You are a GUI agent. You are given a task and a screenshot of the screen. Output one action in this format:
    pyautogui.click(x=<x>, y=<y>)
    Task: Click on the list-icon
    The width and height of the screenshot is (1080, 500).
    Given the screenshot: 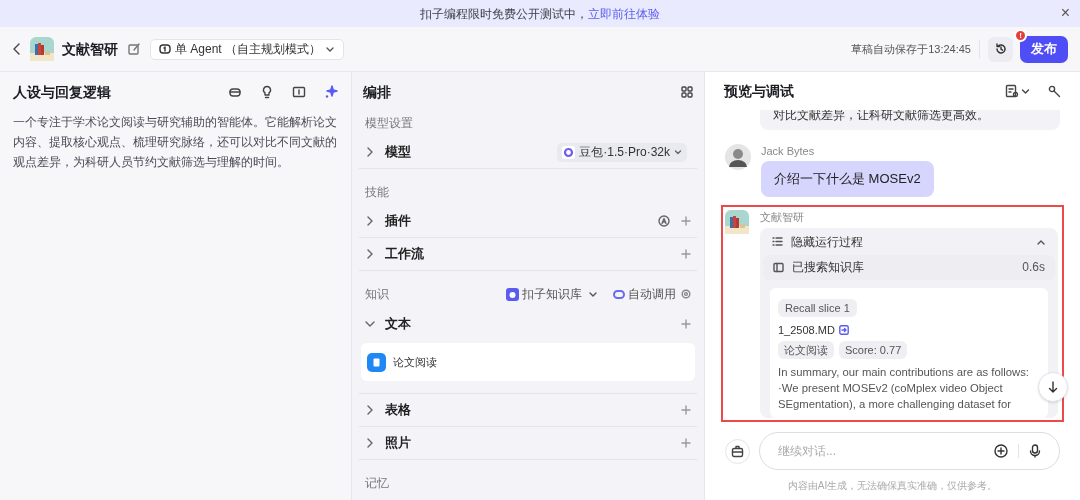 What is the action you would take?
    pyautogui.click(x=777, y=241)
    